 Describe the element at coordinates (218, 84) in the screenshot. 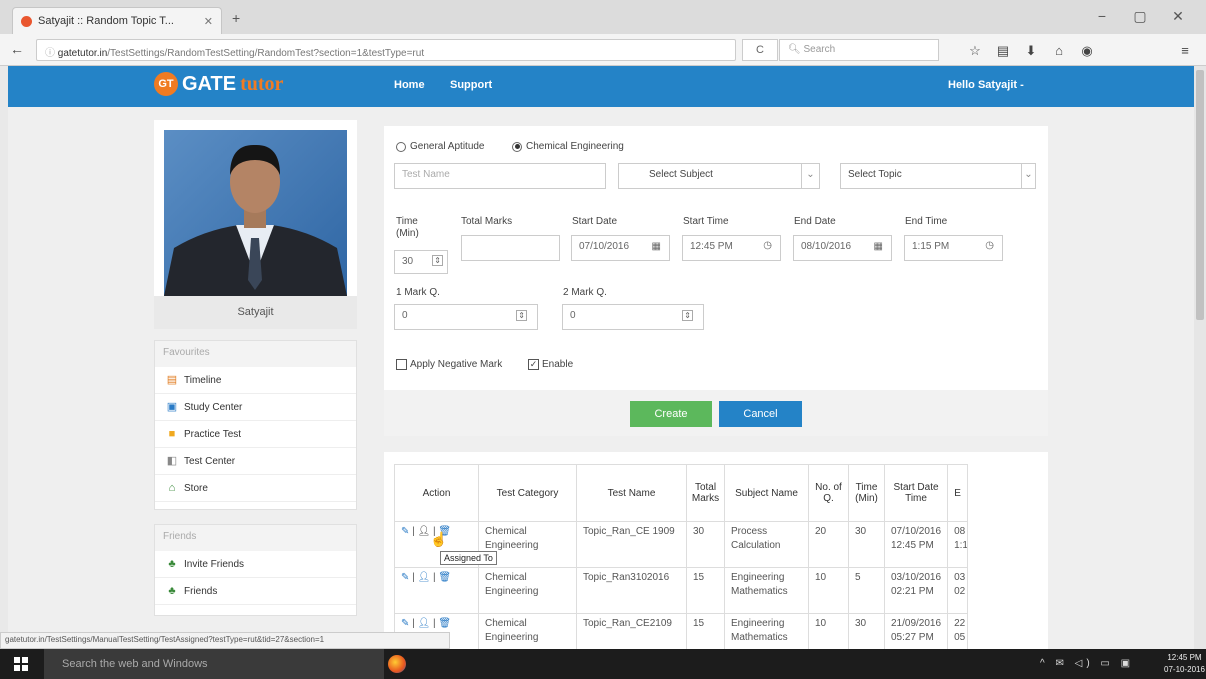

I see `gatetutor-logo: GT GATE tutor` at that location.